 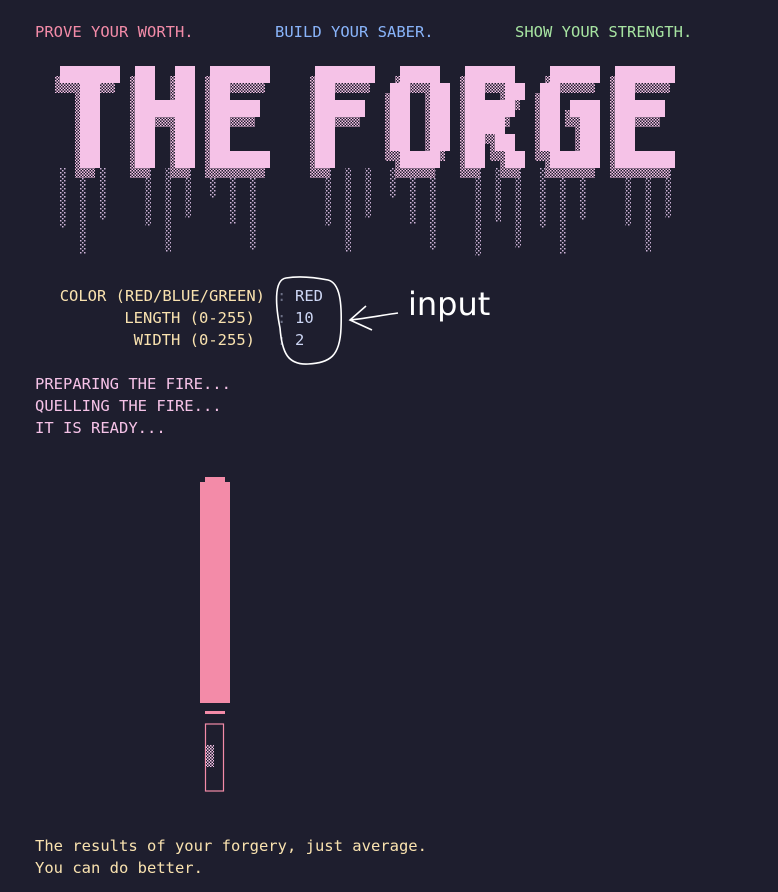 What do you see at coordinates (162, 296) in the screenshot?
I see `param-label-color: COLOR (RED/BLUE/GREEN)` at bounding box center [162, 296].